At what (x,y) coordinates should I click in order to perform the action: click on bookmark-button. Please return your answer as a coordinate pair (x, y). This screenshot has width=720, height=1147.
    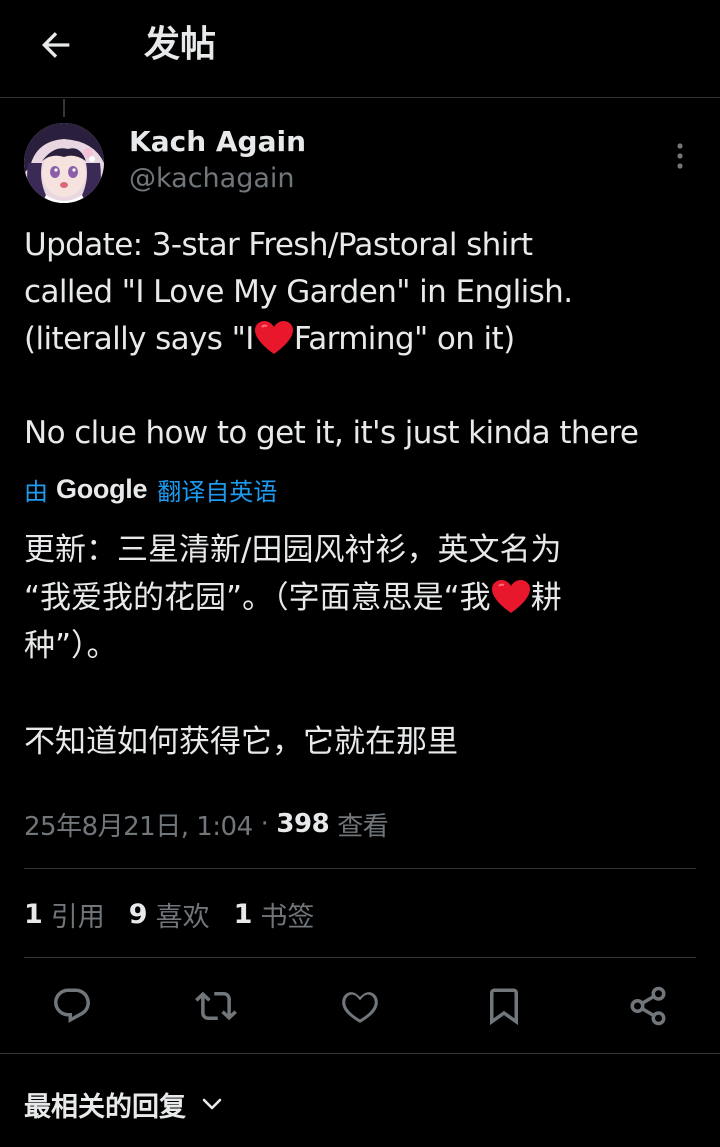
    Looking at the image, I should click on (504, 1006).